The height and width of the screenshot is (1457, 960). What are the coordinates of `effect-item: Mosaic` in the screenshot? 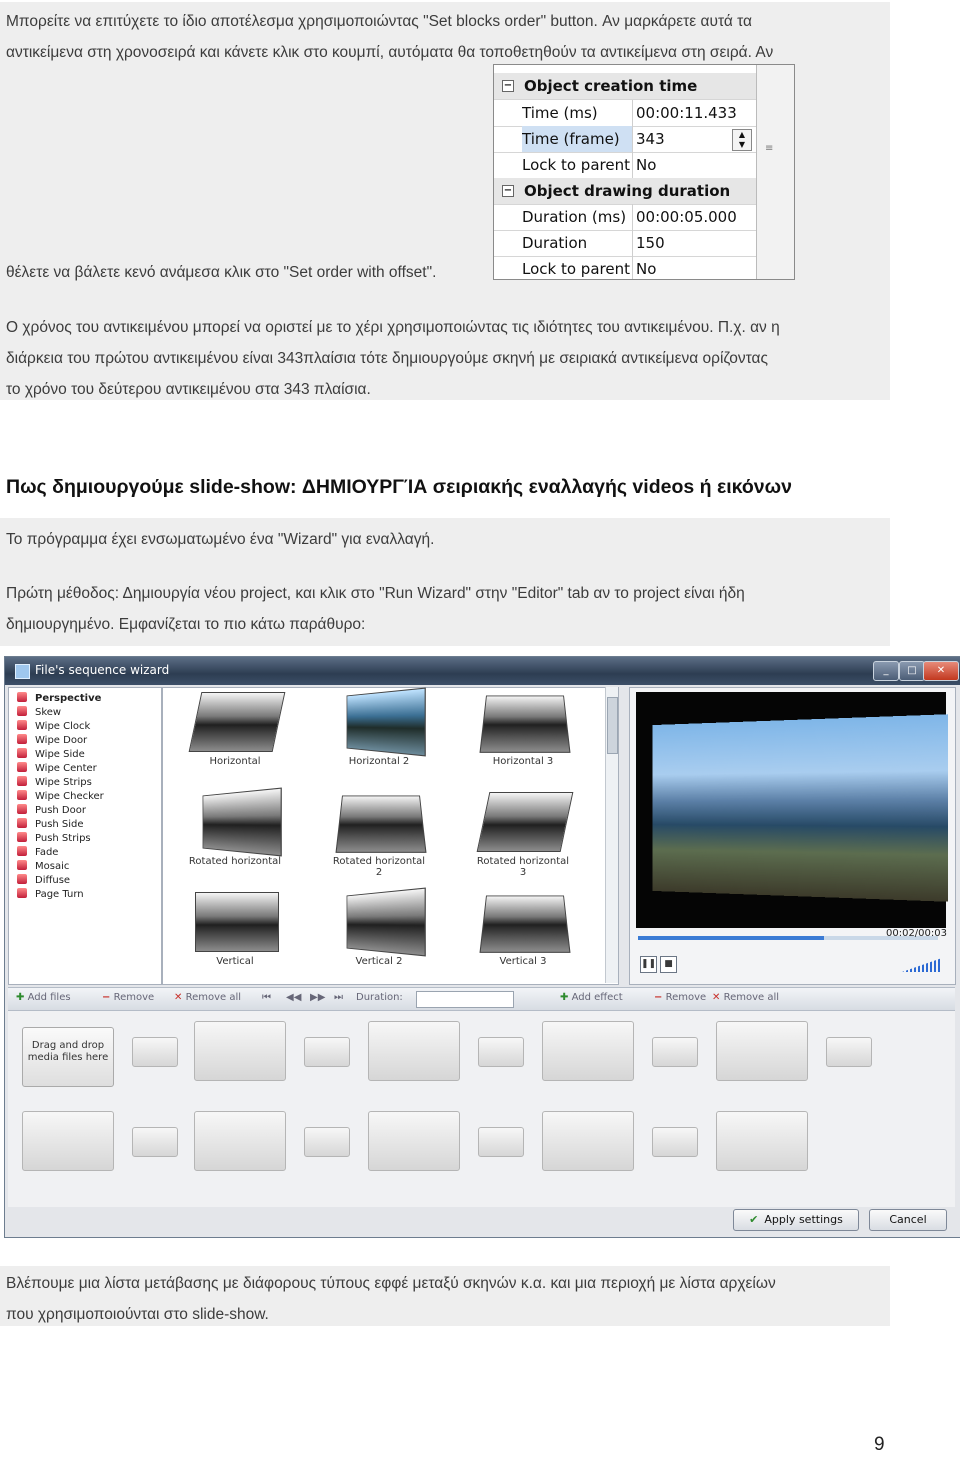 It's located at (43, 867).